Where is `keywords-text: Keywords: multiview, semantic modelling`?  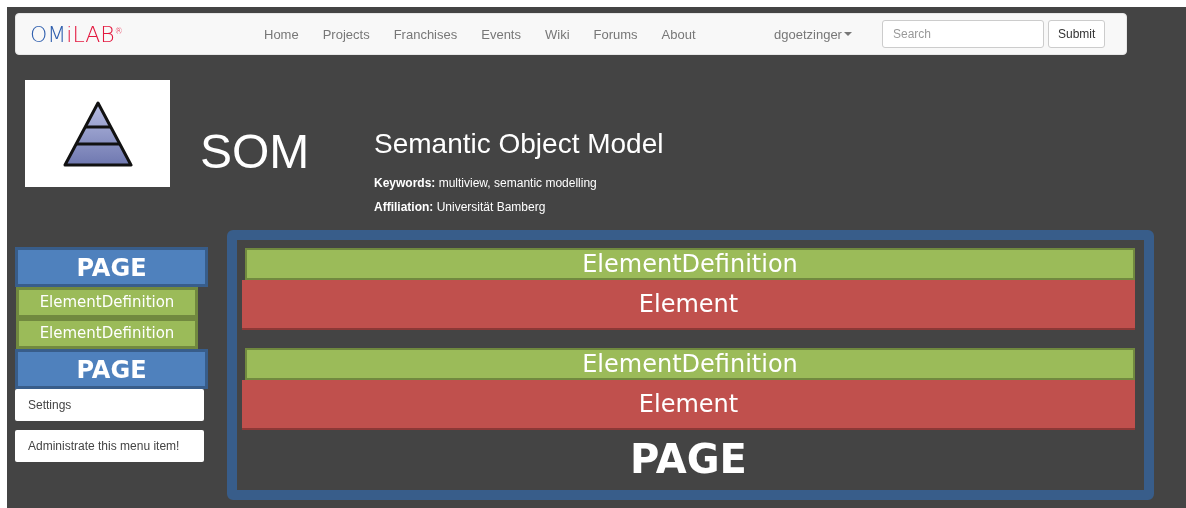 keywords-text: Keywords: multiview, semantic modelling is located at coordinates (486, 183).